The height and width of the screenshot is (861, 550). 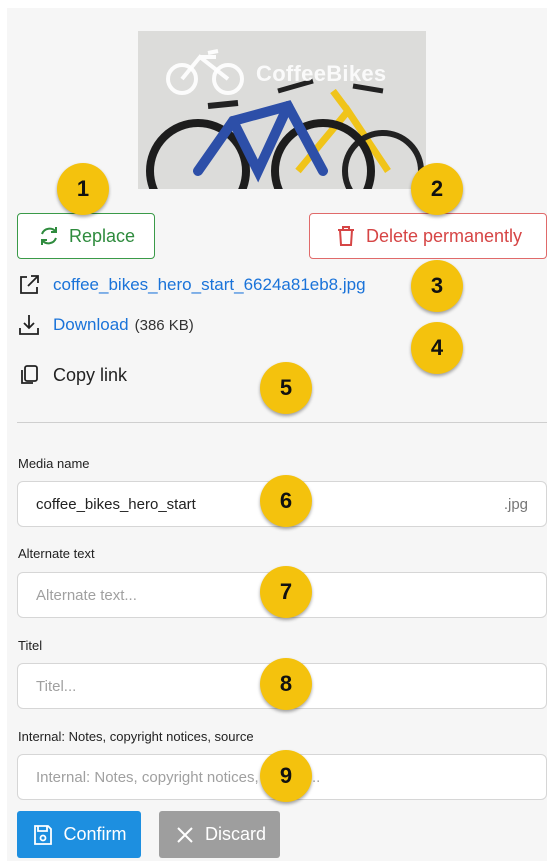 I want to click on download-icon, so click(x=29, y=325).